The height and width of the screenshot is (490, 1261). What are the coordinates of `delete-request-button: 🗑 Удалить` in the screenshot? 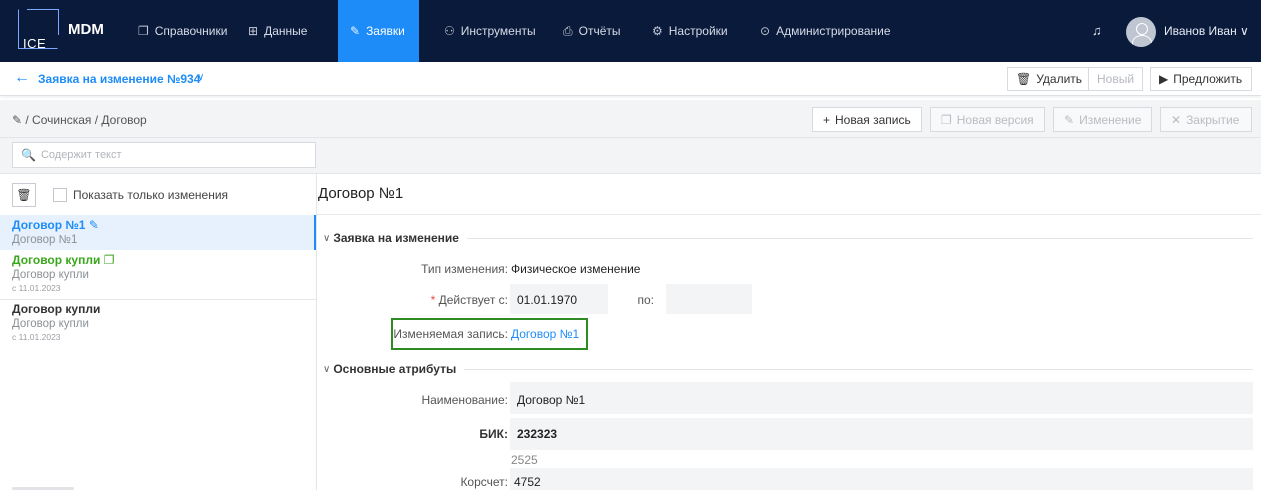 It's located at (1049, 79).